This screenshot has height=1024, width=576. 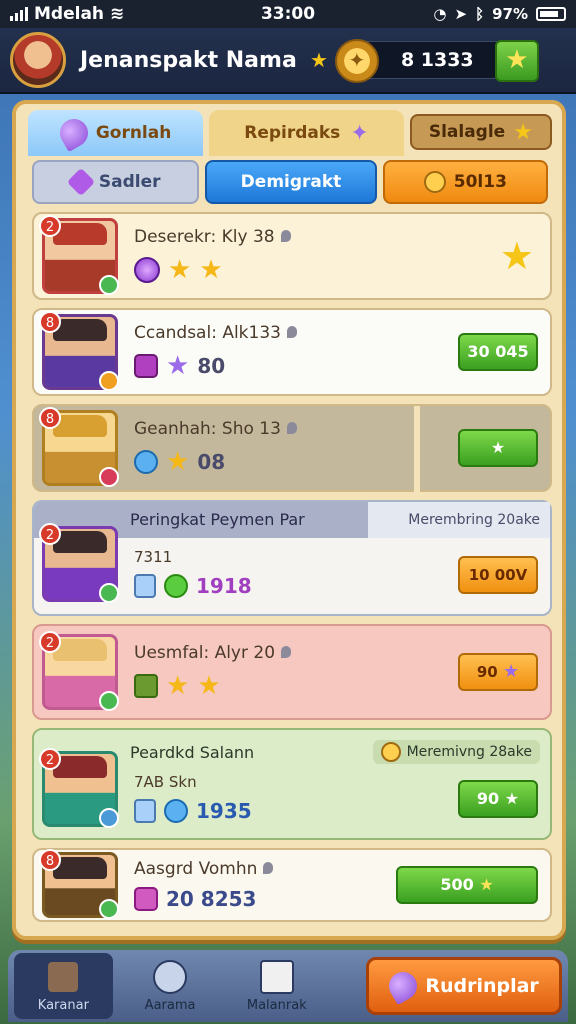 I want to click on nav-aarama: Aarama, so click(x=170, y=986).